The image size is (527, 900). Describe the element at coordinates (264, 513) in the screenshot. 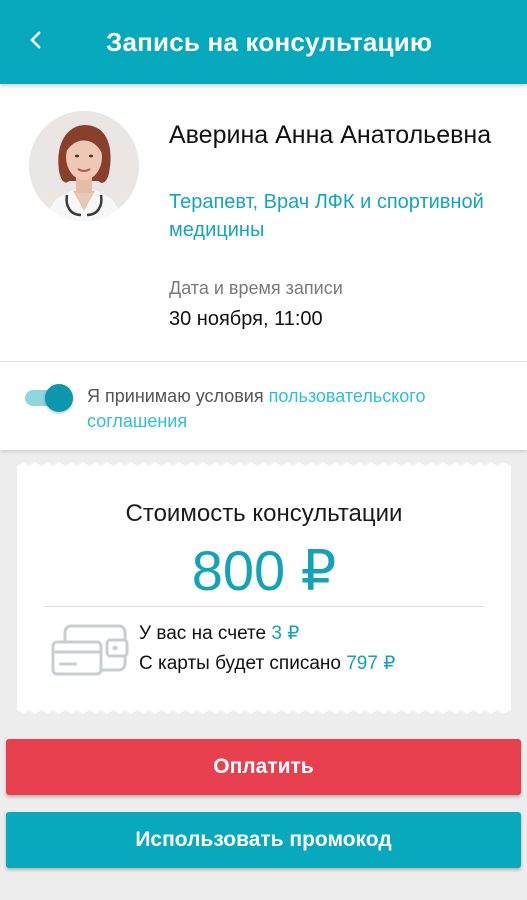

I see `cost-title: Стоимость консультации` at that location.